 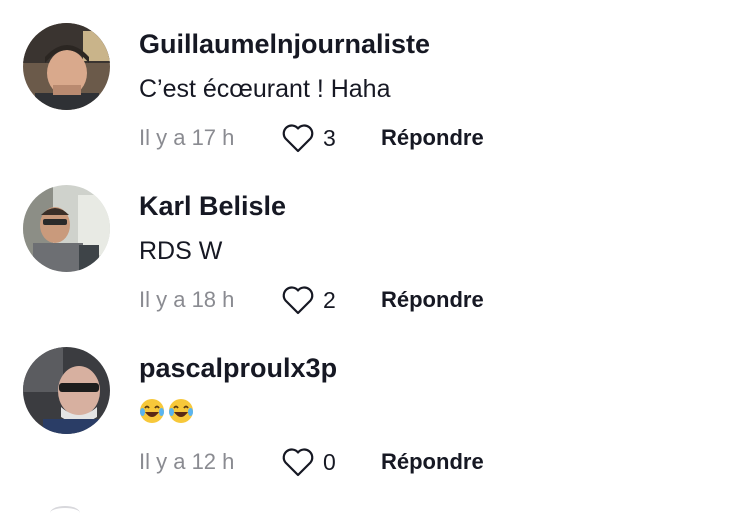 I want to click on comment-meta: Il y a 17 h 3 Répondre, so click(x=311, y=138).